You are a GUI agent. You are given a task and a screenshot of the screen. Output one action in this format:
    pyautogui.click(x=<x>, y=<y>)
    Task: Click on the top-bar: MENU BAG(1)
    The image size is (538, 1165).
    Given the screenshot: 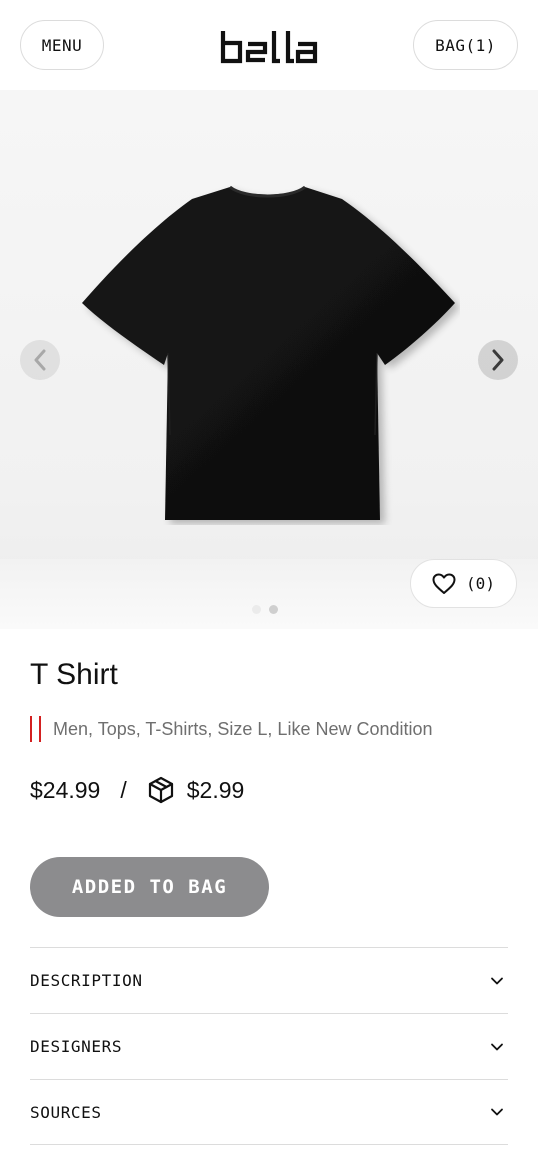 What is the action you would take?
    pyautogui.click(x=269, y=45)
    